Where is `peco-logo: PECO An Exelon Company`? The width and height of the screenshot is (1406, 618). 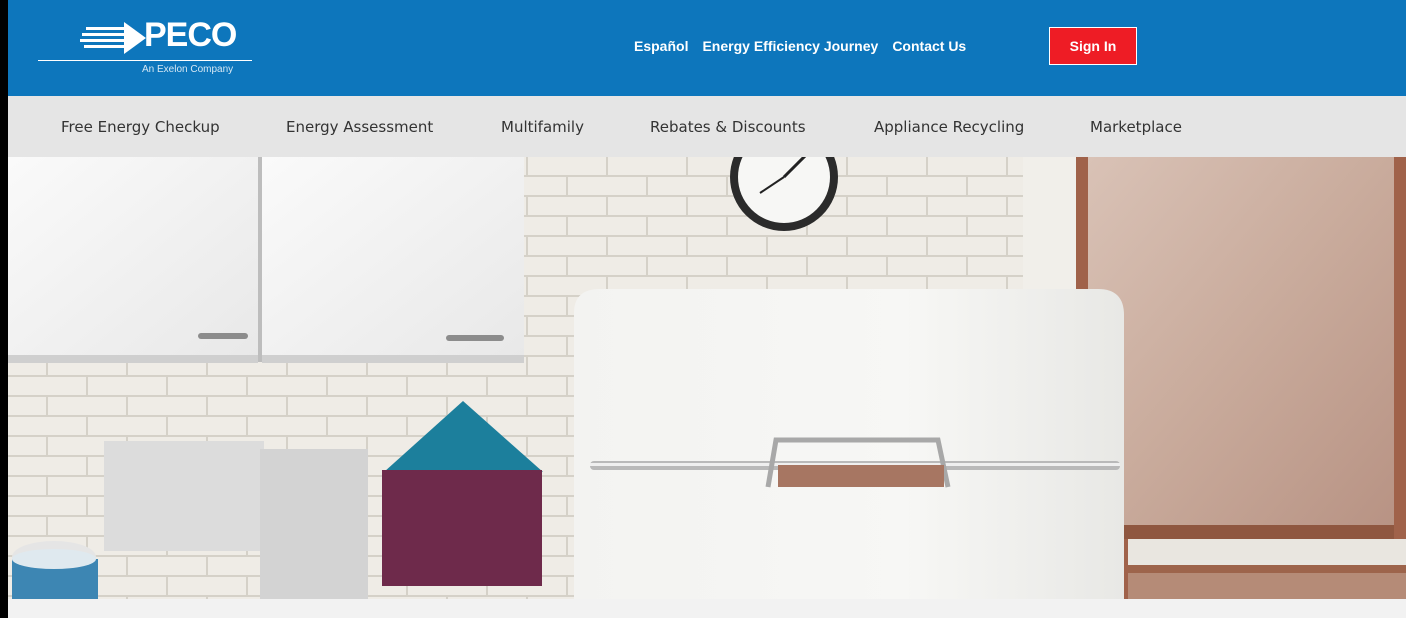 peco-logo: PECO An Exelon Company is located at coordinates (148, 47).